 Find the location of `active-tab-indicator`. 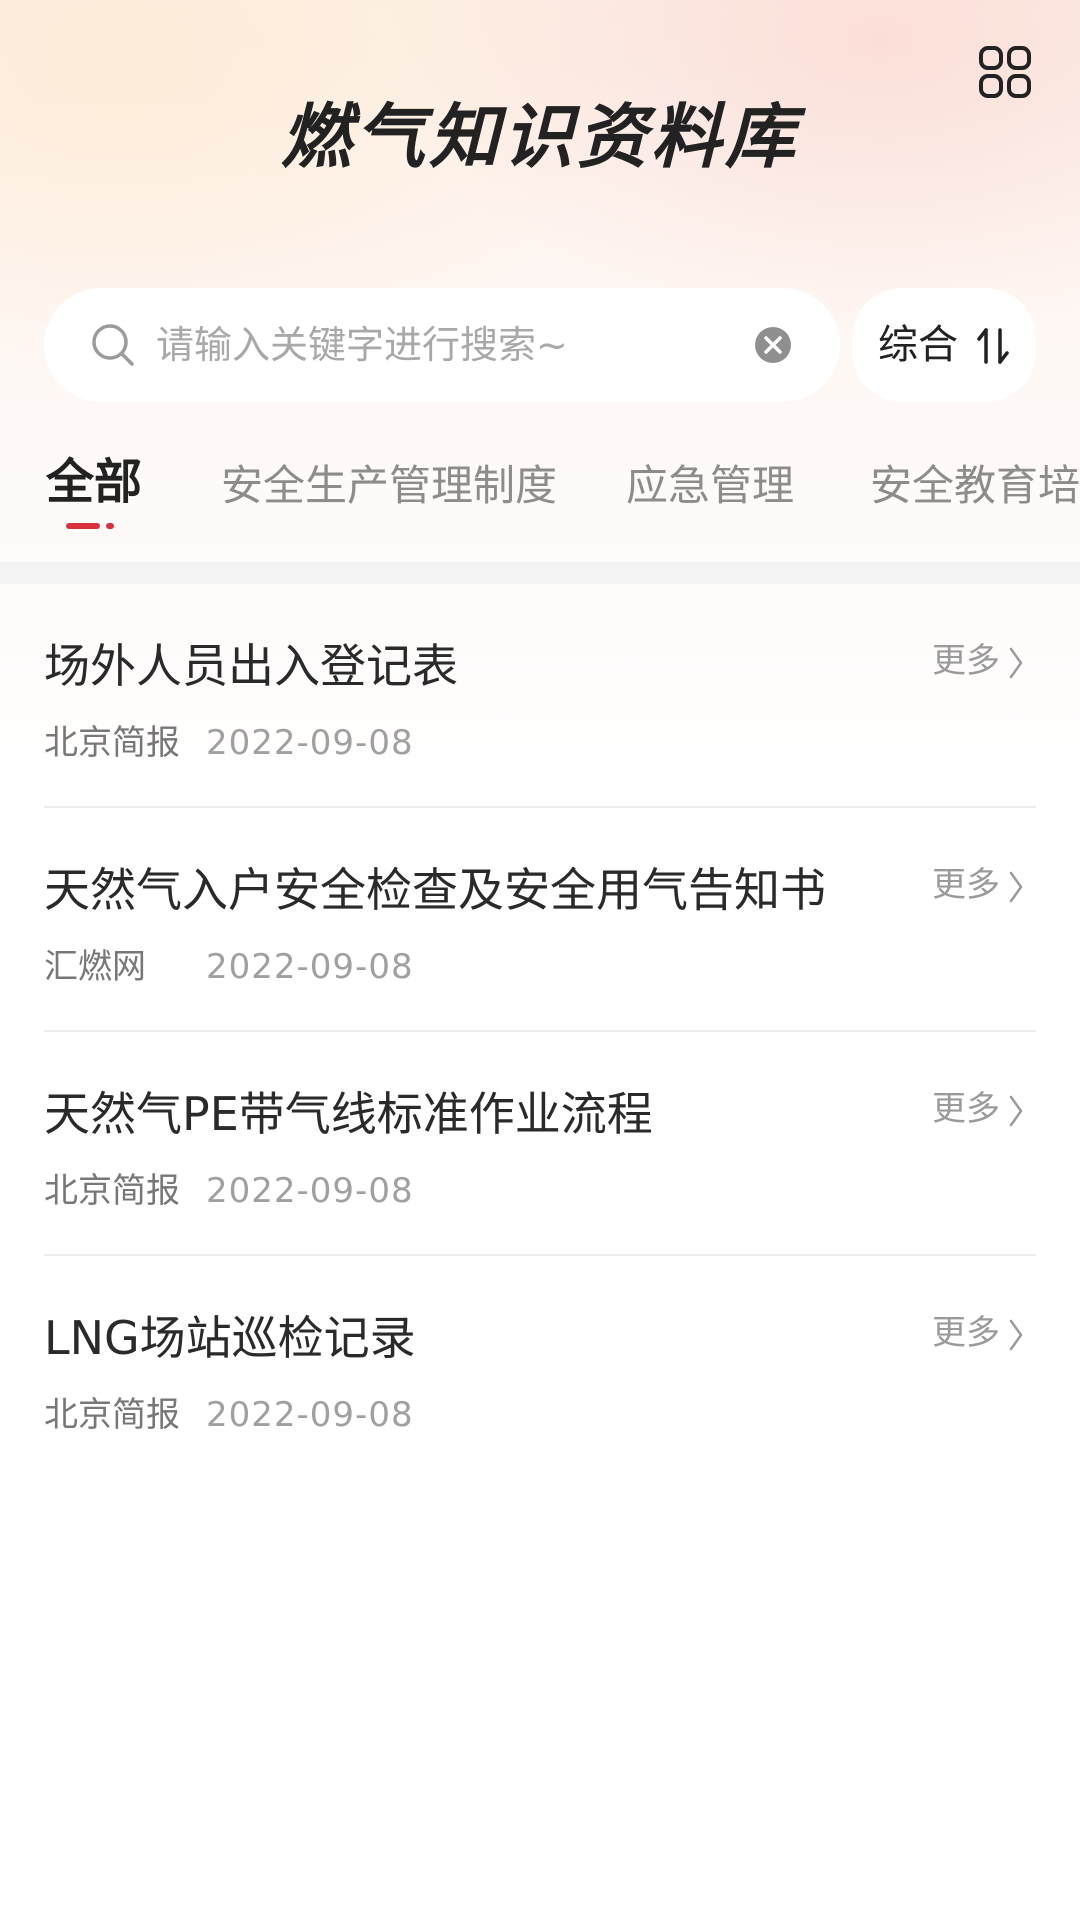

active-tab-indicator is located at coordinates (90, 526).